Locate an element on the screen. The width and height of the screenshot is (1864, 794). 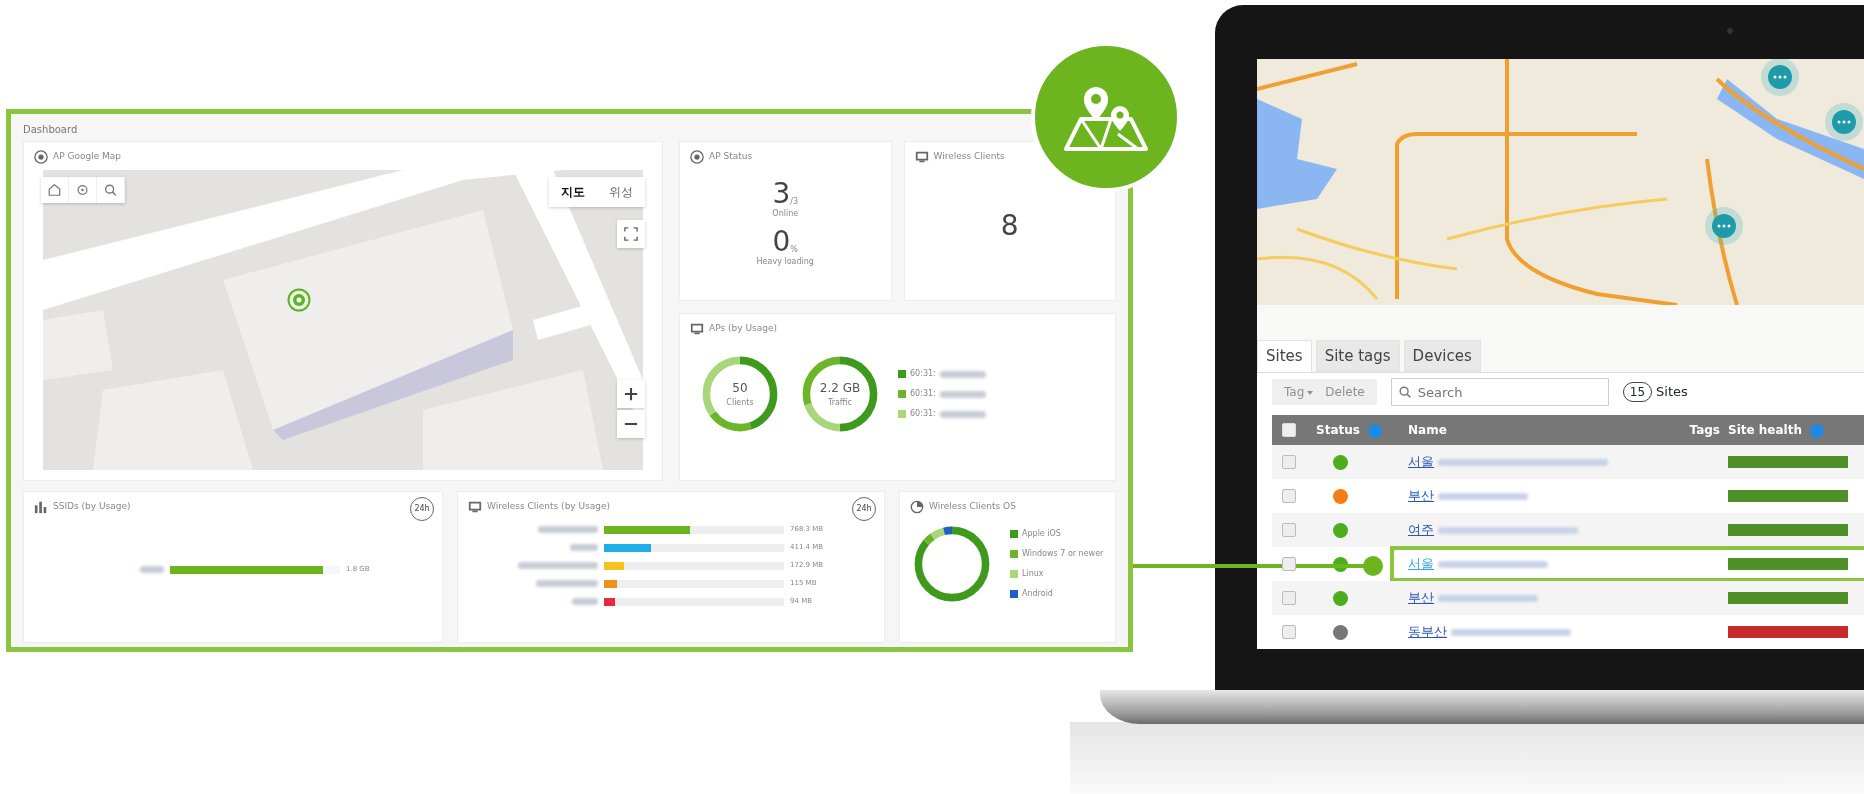
plus-icon is located at coordinates (631, 394).